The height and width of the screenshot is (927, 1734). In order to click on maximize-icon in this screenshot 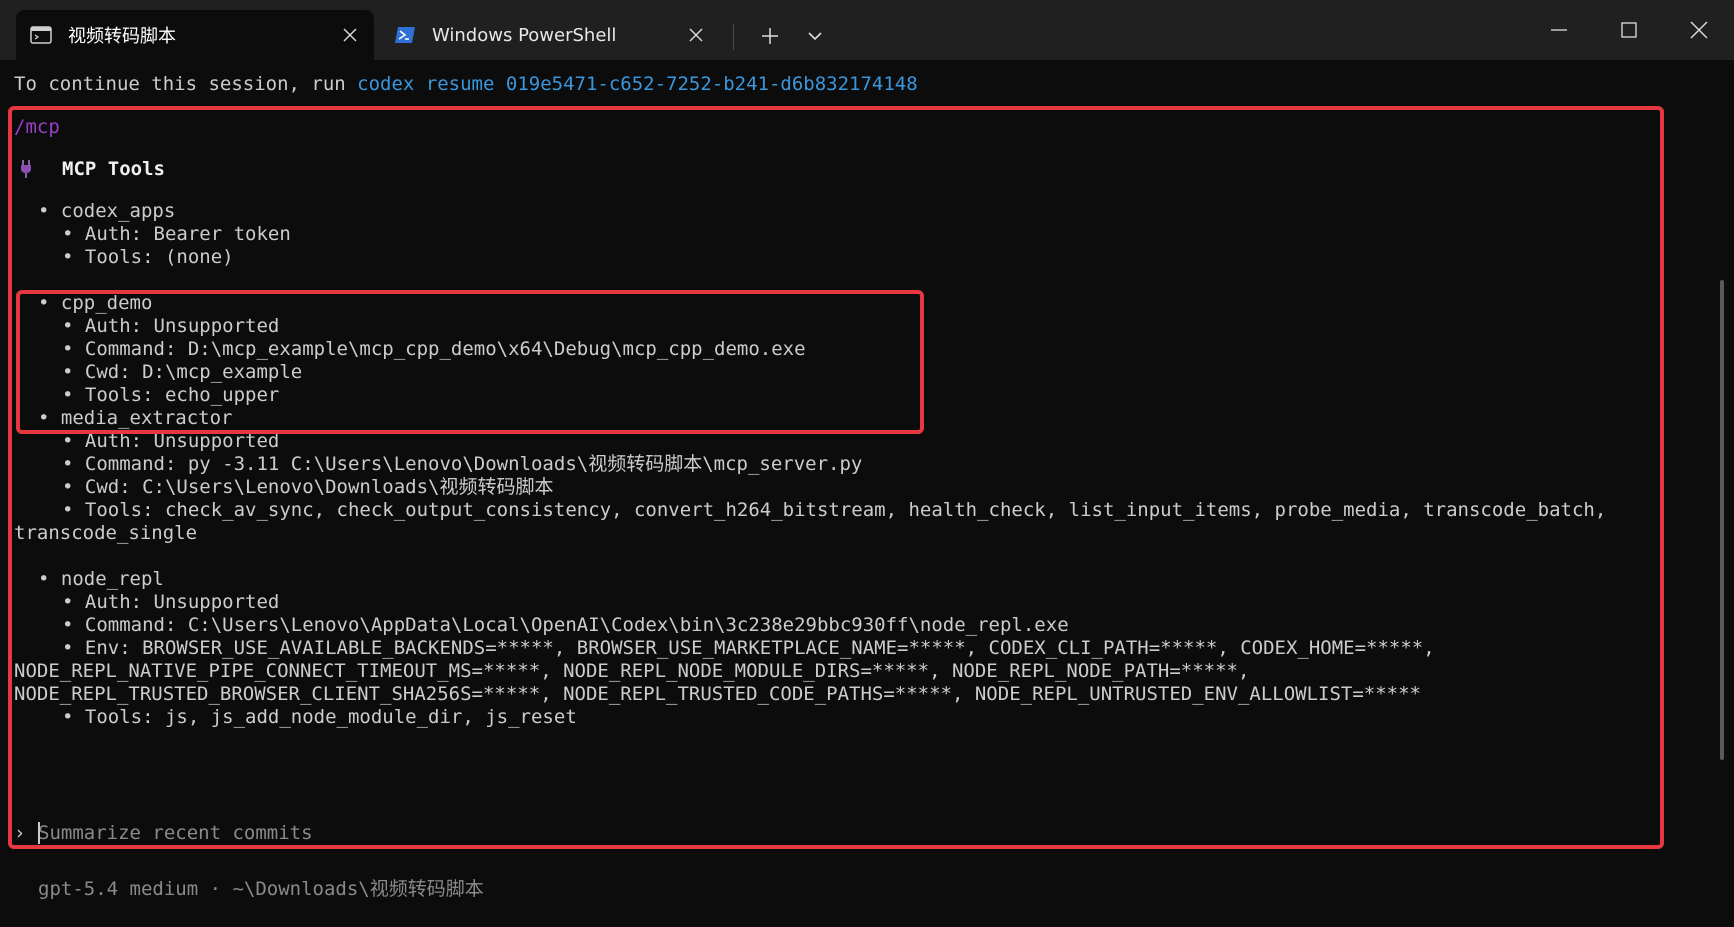, I will do `click(1629, 30)`.